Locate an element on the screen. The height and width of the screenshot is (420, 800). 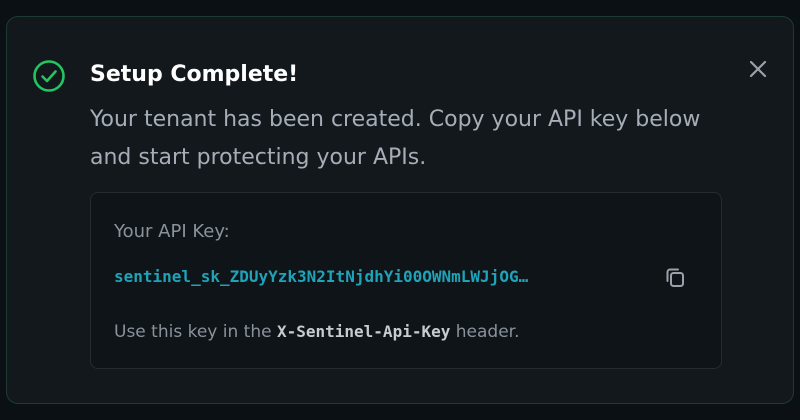
copy-icon is located at coordinates (675, 277).